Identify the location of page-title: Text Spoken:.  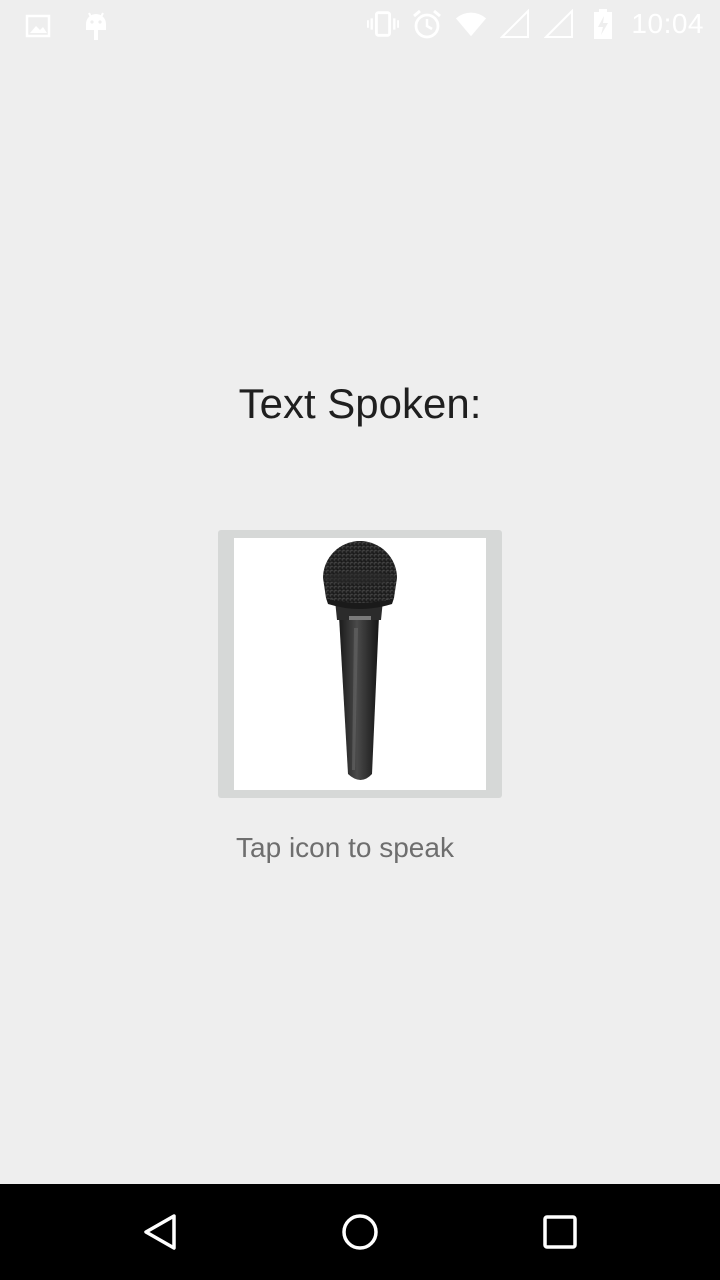
(360, 403).